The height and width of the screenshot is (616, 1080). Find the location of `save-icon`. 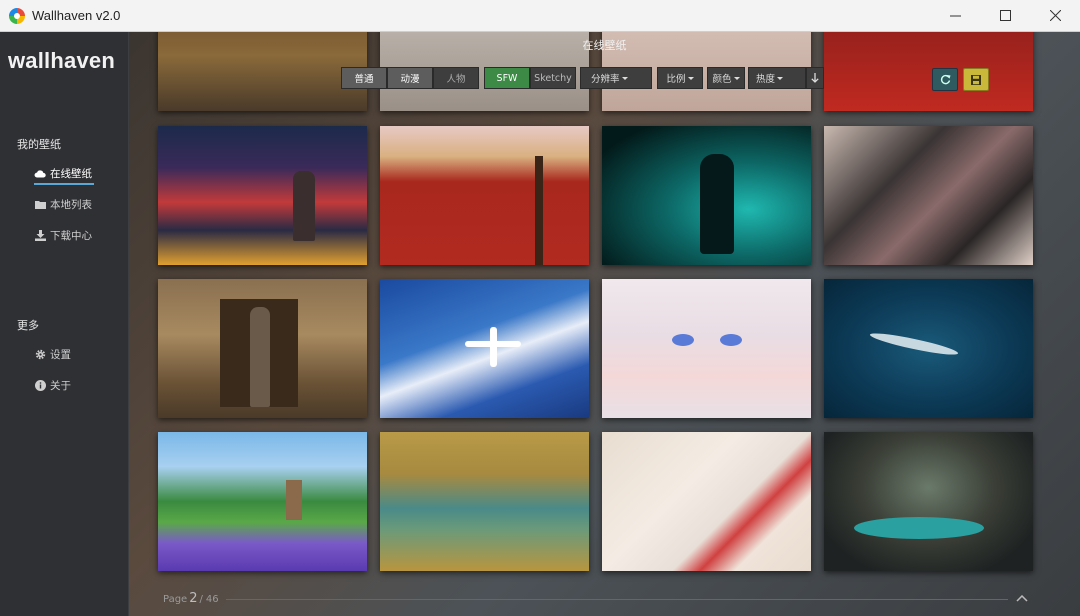

save-icon is located at coordinates (976, 79).